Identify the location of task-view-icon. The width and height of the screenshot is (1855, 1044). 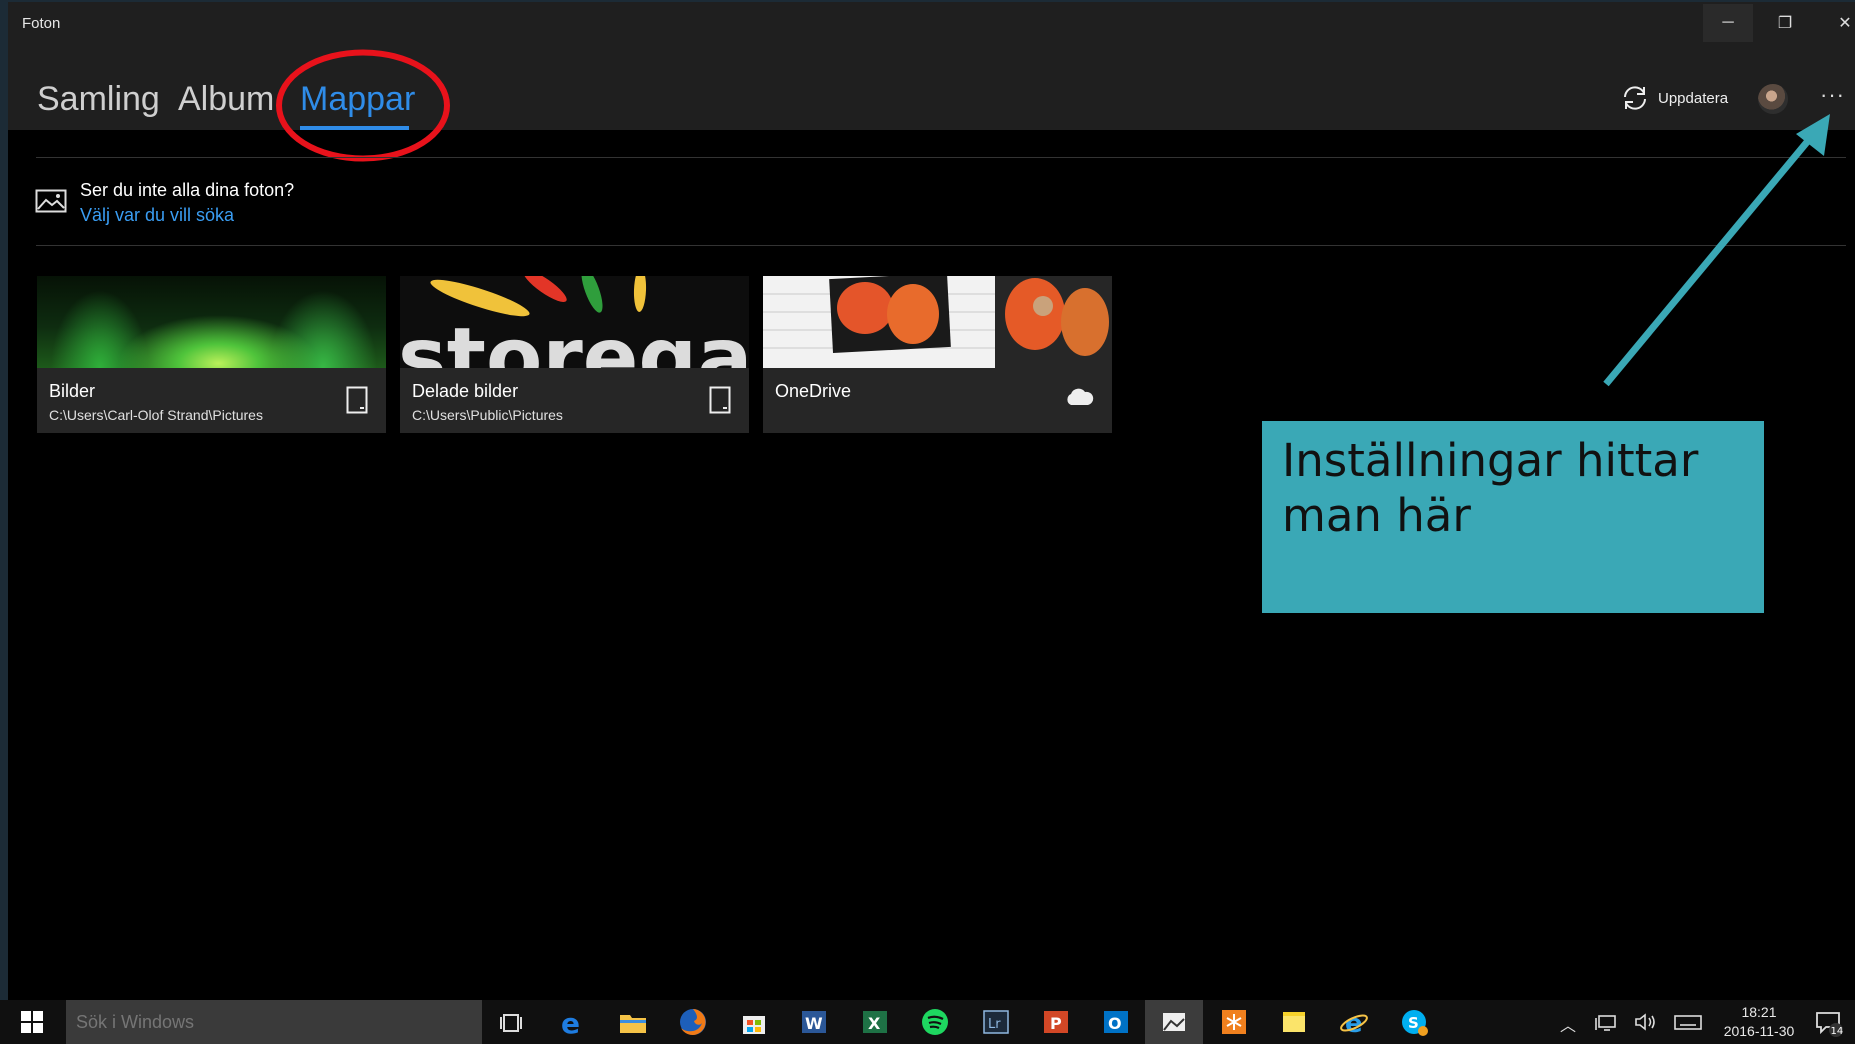
(511, 1022).